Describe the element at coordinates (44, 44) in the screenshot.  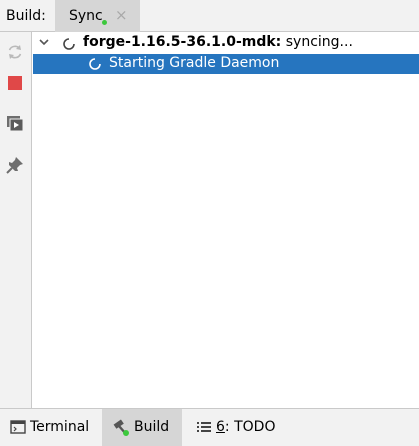
I see `chevron-down-icon` at that location.